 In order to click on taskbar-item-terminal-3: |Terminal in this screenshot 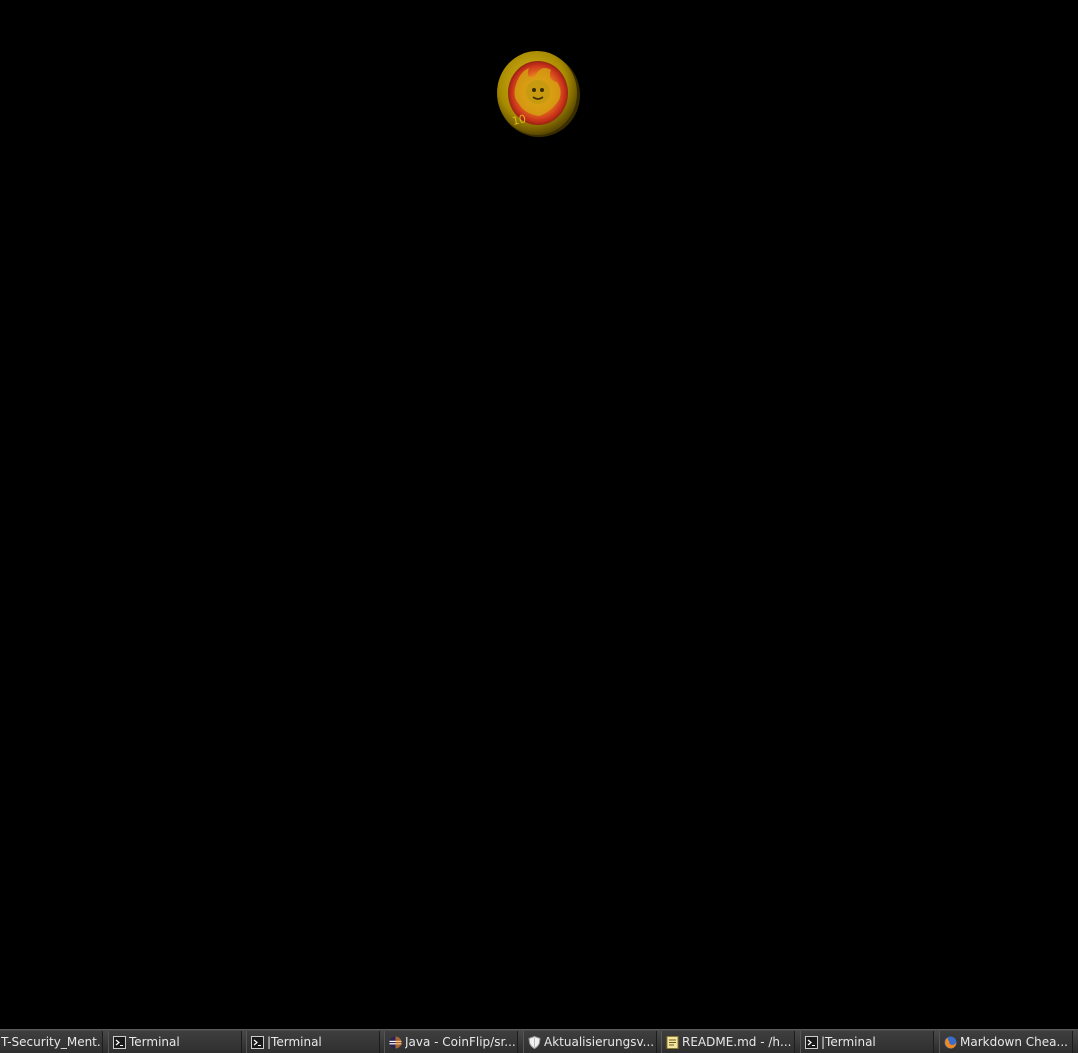, I will do `click(867, 1042)`.